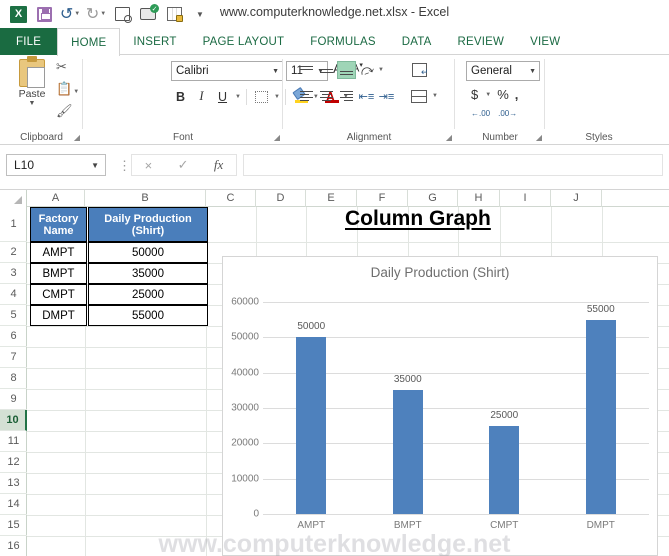 The height and width of the screenshot is (556, 669). Describe the element at coordinates (545, 41) in the screenshot. I see `tab-view: VIEW` at that location.